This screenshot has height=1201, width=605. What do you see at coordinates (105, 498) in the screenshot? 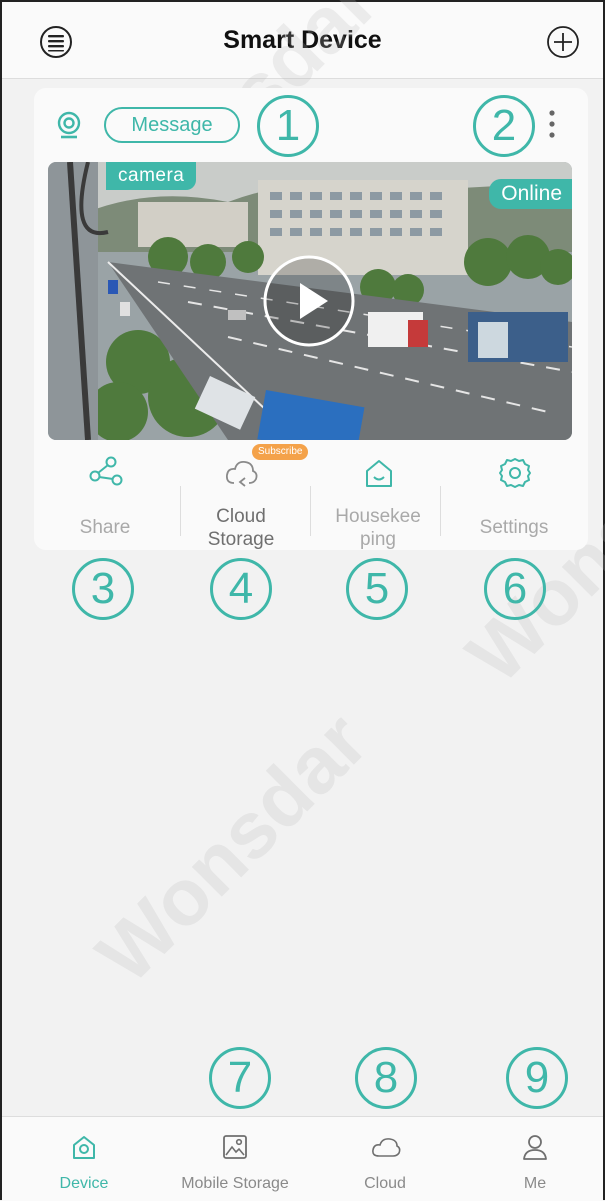
I see `share-action: Share` at bounding box center [105, 498].